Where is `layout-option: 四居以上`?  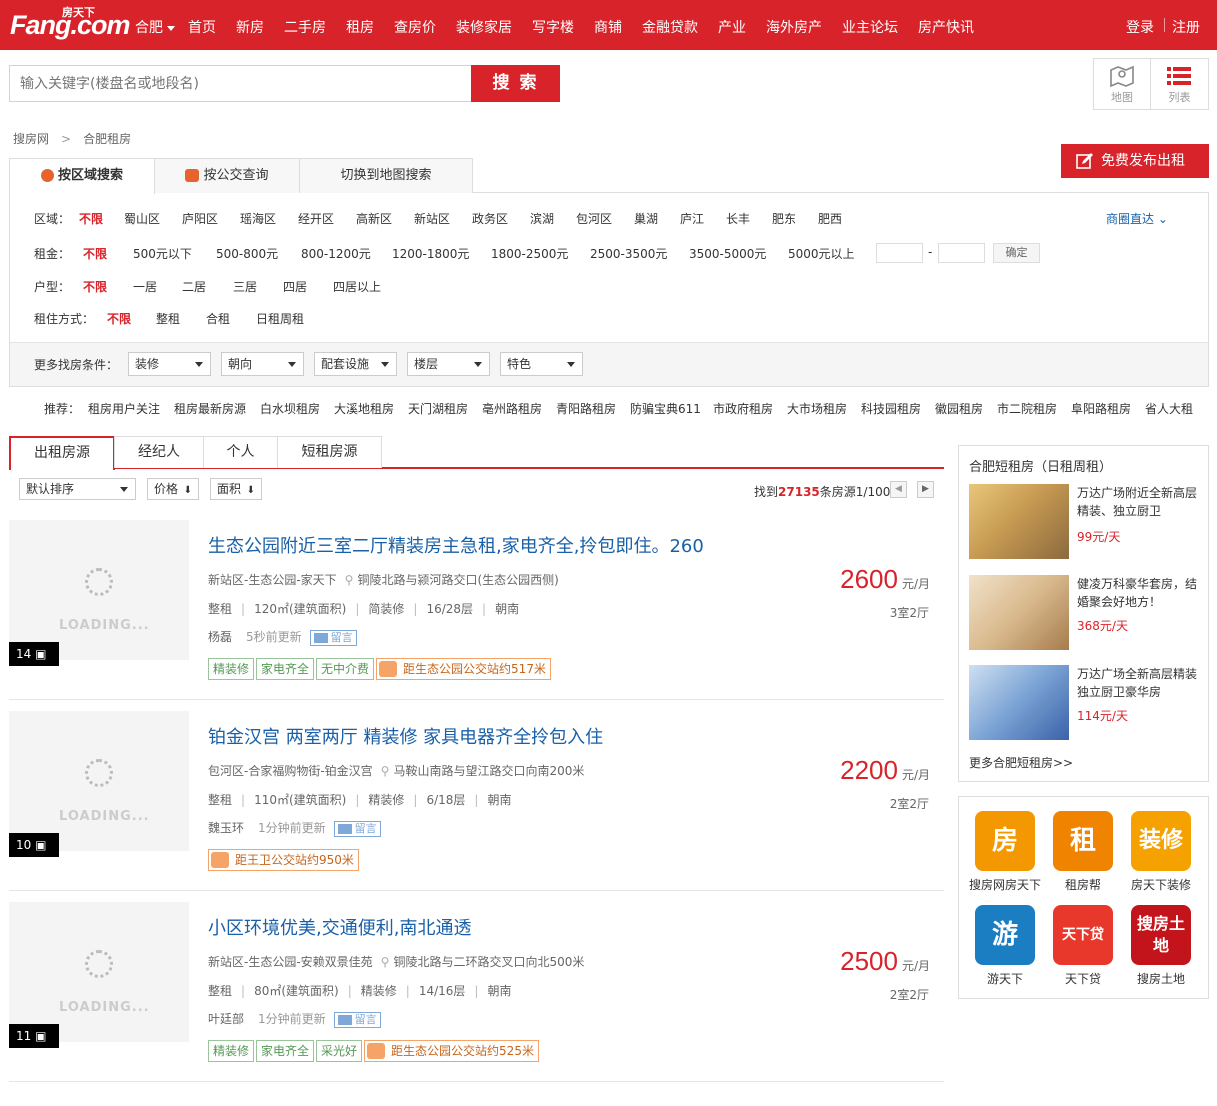 layout-option: 四居以上 is located at coordinates (357, 286).